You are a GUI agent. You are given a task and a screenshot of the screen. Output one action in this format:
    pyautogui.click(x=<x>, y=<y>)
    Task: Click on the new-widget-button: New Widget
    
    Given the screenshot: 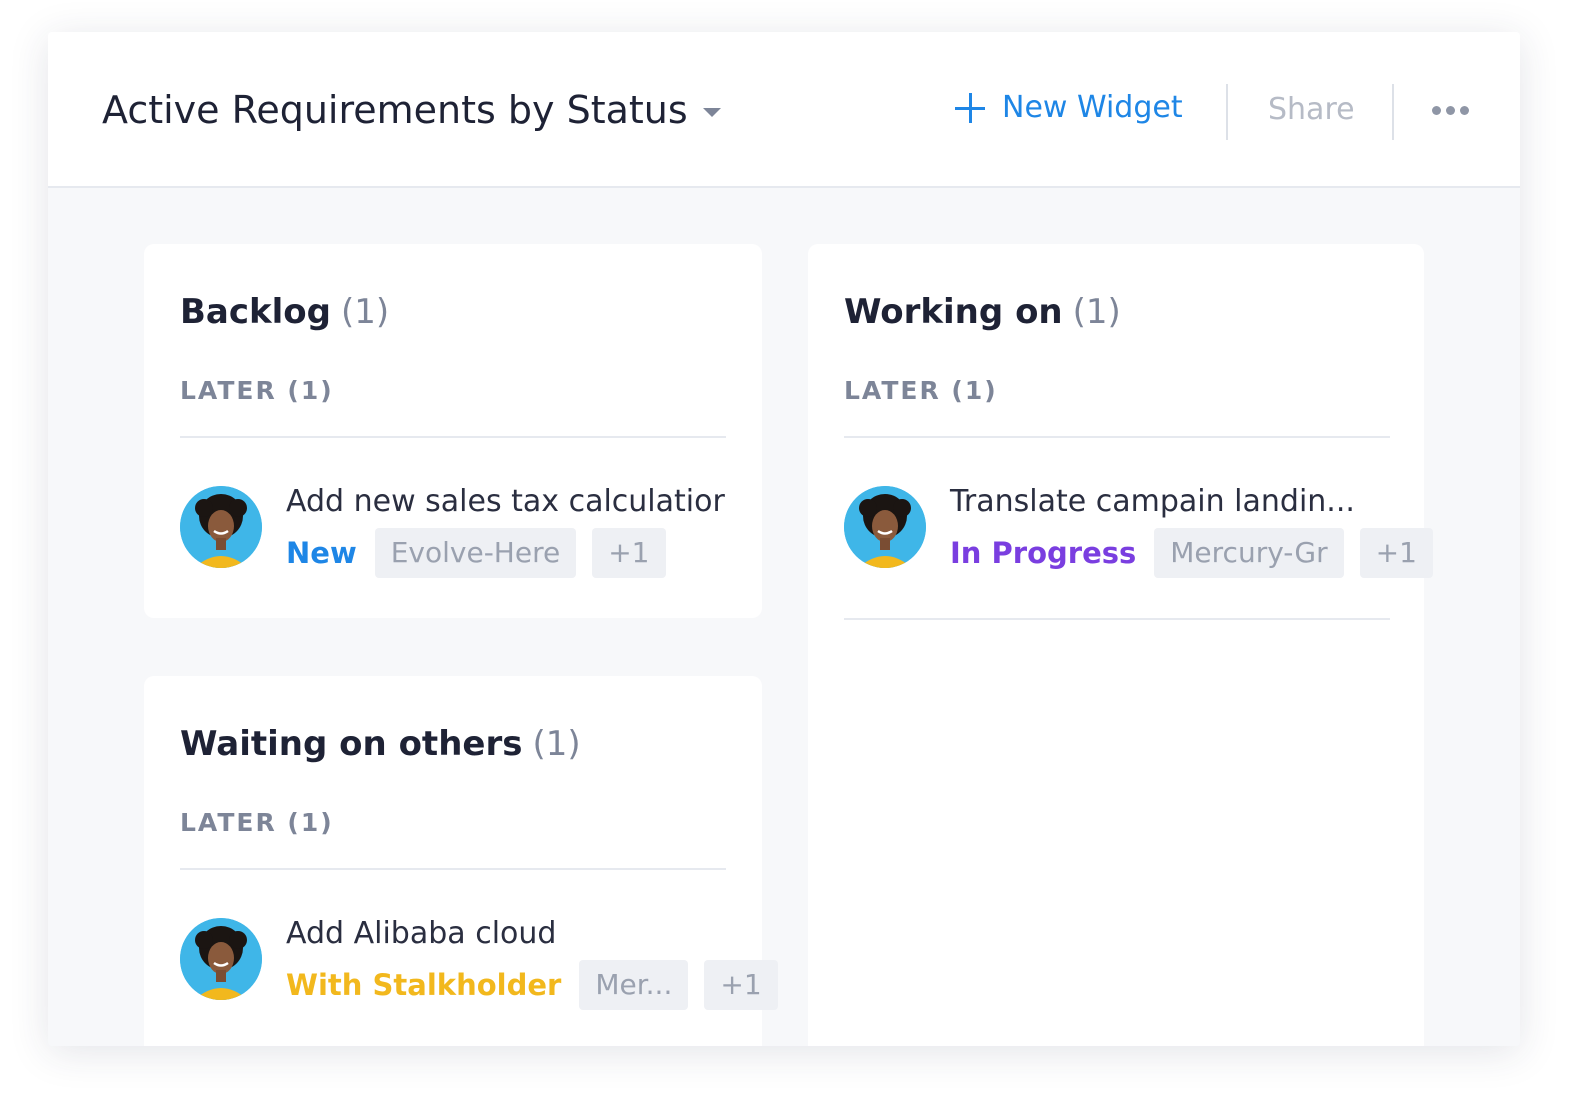 What is the action you would take?
    pyautogui.click(x=1068, y=107)
    